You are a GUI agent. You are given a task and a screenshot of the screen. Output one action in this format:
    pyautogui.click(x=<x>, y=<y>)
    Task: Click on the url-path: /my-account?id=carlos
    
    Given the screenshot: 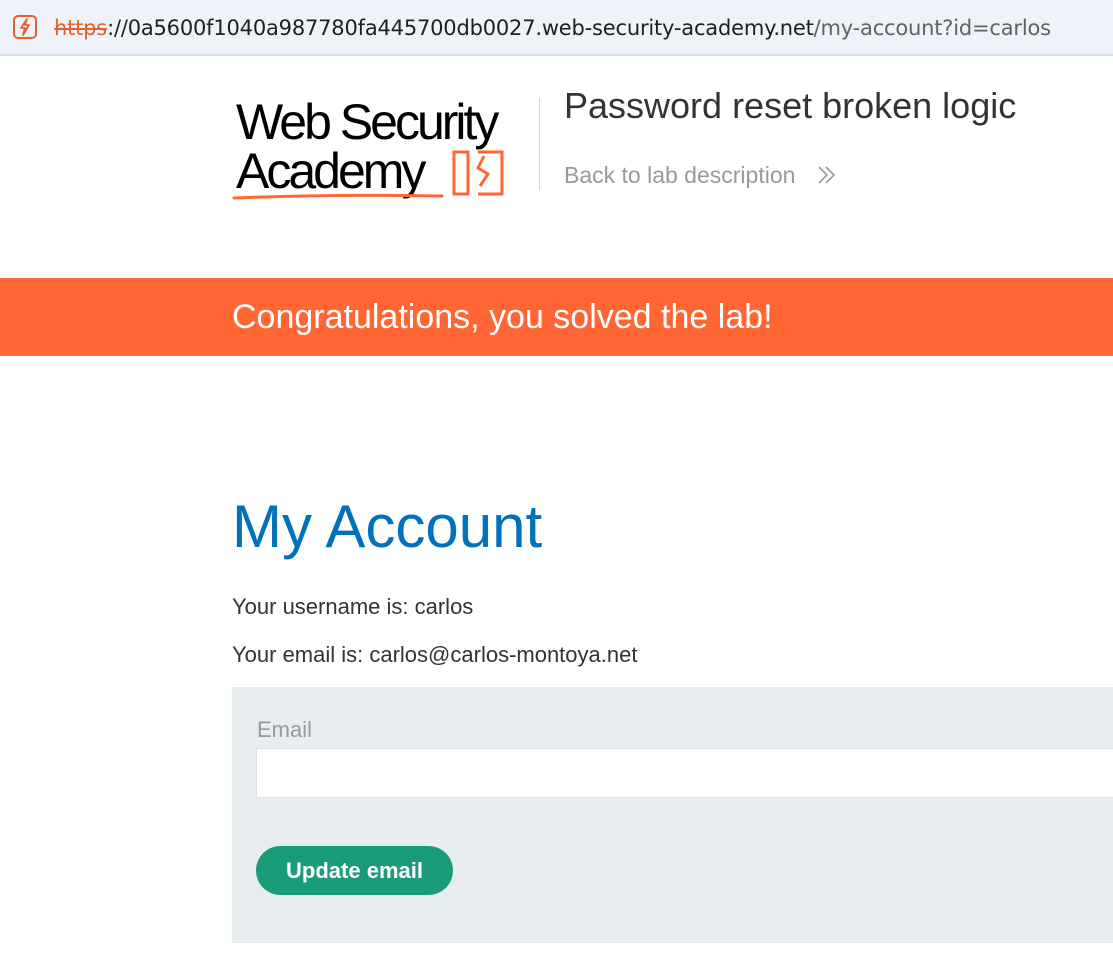 What is the action you would take?
    pyautogui.click(x=932, y=28)
    